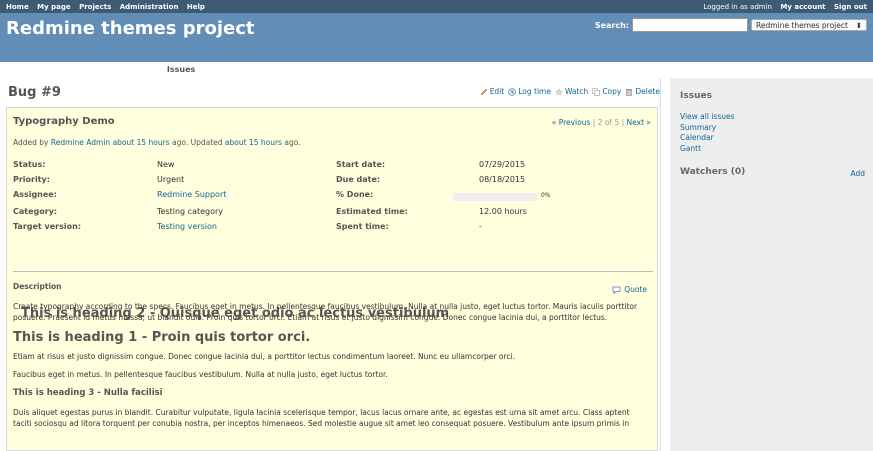 The image size is (873, 451). Describe the element at coordinates (35, 194) in the screenshot. I see `assignee-label: Assignee:` at that location.